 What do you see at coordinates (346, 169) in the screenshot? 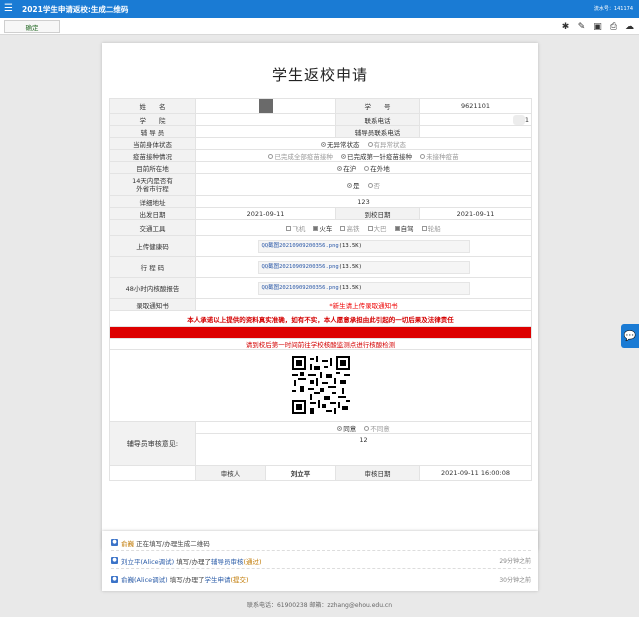
I see `location-option-shanghai: 在沪` at bounding box center [346, 169].